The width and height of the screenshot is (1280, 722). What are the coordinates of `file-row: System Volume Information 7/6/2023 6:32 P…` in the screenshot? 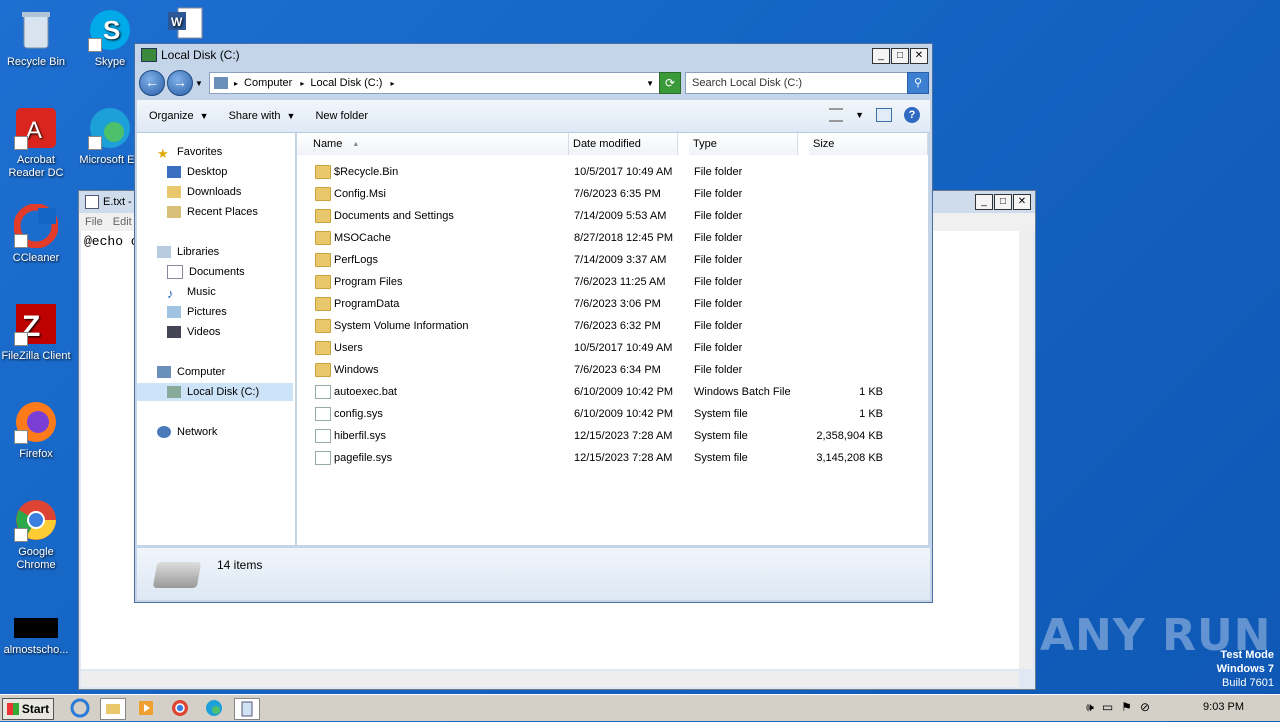 It's located at (612, 326).